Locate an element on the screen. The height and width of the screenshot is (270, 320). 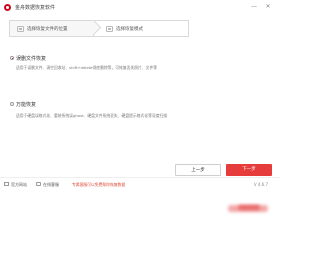
title-bar: 金舟数据恢复软件 — ✕ is located at coordinates (140, 7).